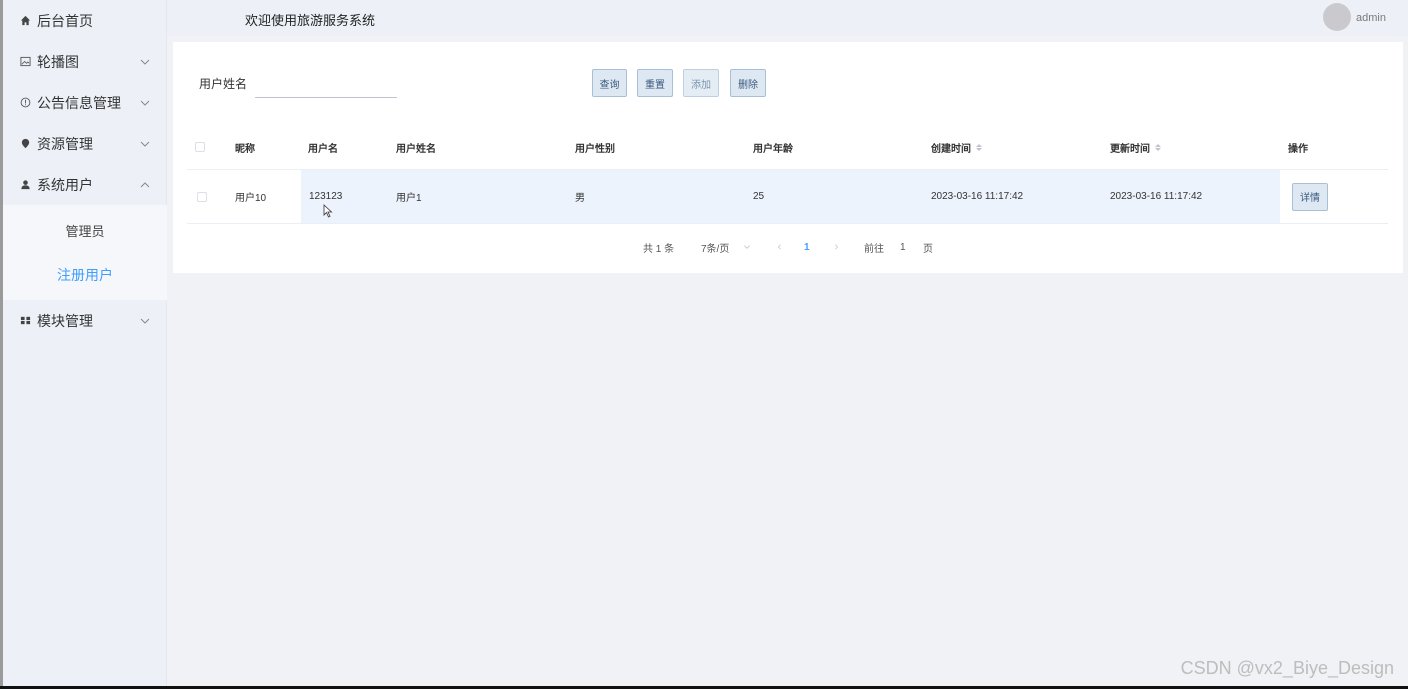 This screenshot has height=689, width=1408. I want to click on col-header-nickname: 昵称, so click(245, 149).